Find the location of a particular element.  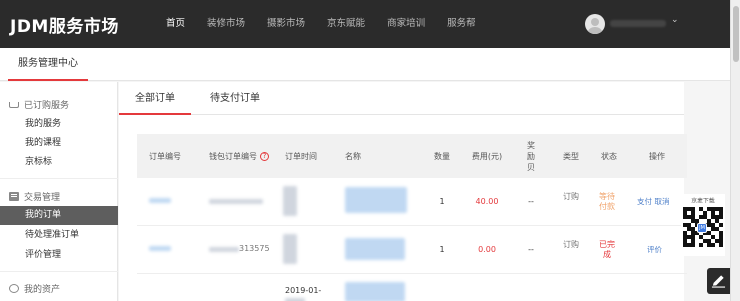

col-name: 名称 is located at coordinates (353, 156).